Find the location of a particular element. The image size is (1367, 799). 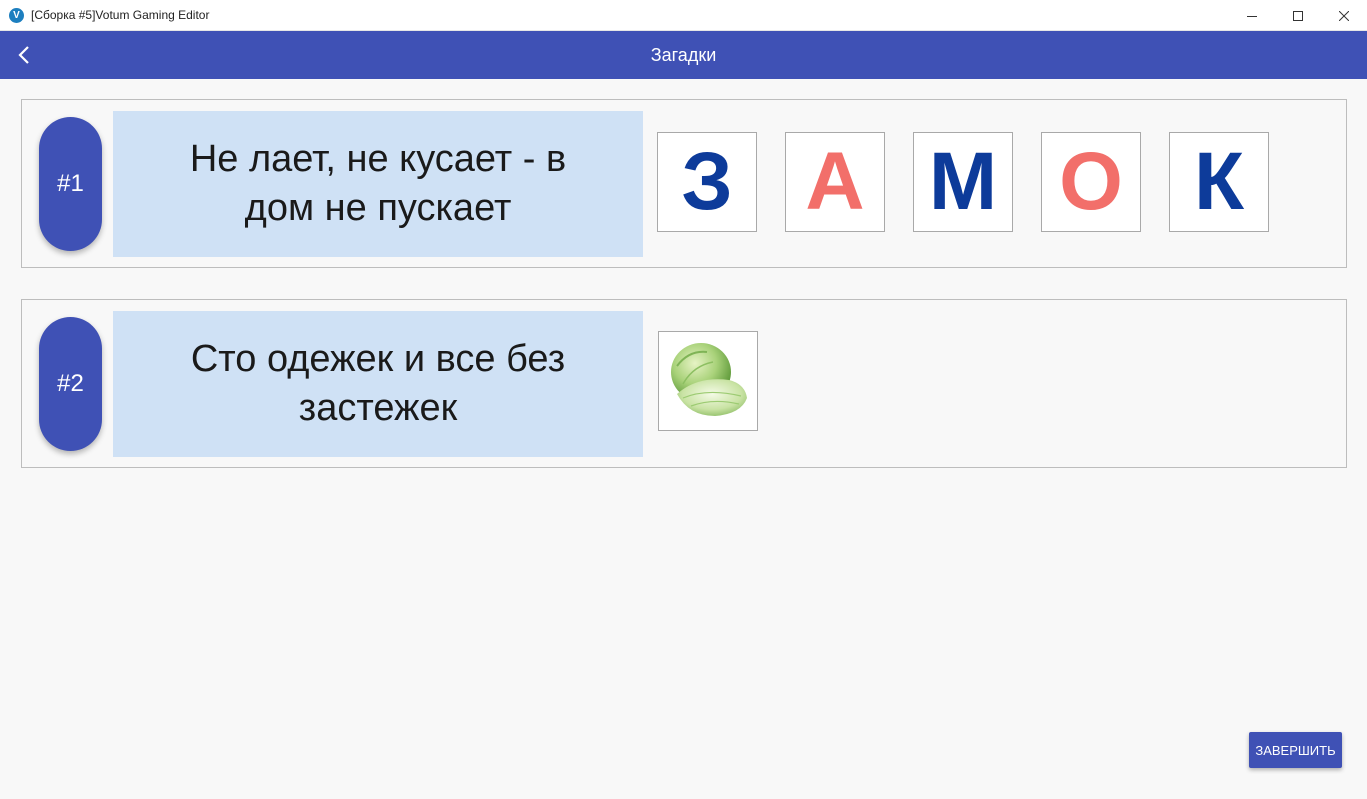

answer-image-tile is located at coordinates (708, 381).